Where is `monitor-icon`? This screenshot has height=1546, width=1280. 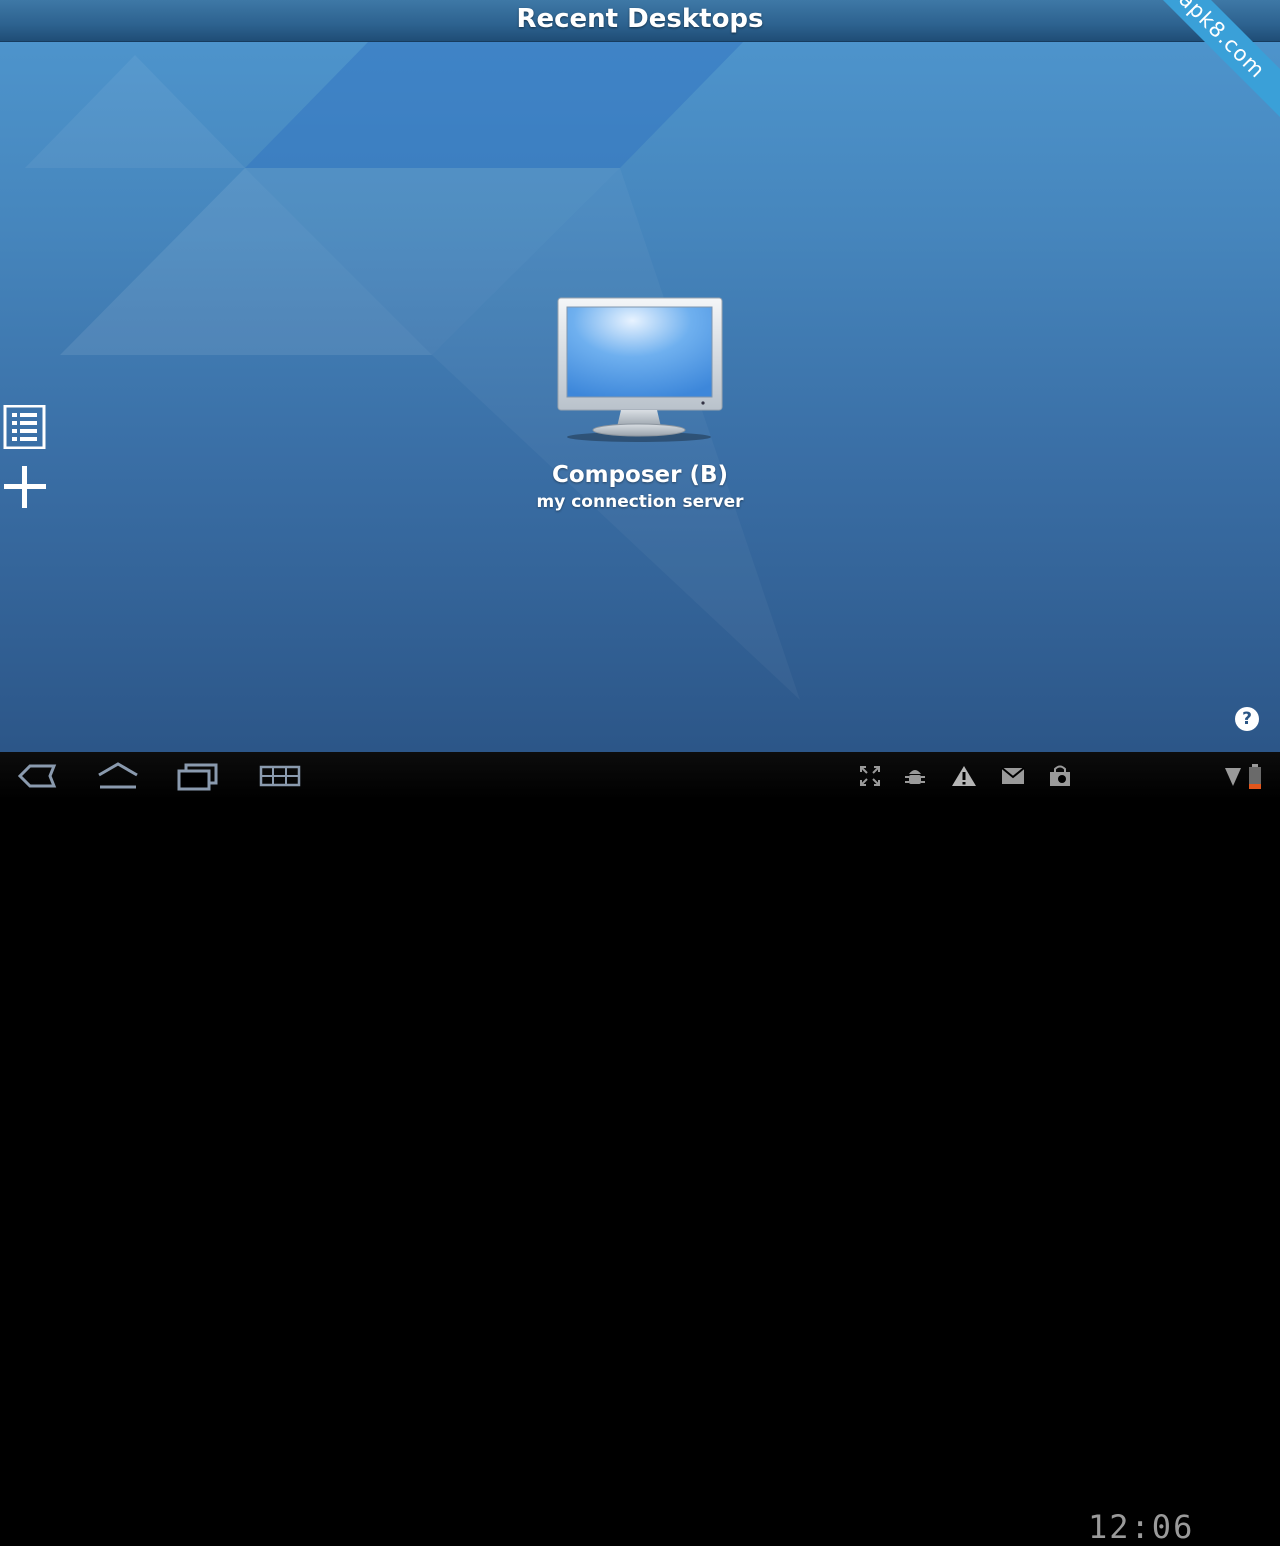 monitor-icon is located at coordinates (640, 369).